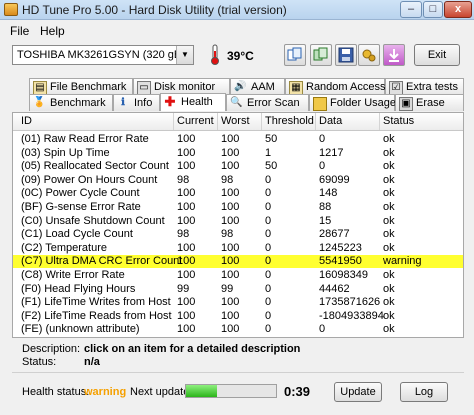 This screenshot has width=474, height=415. What do you see at coordinates (238, 329) in the screenshot?
I see `table-row: (FE) (unknown attribute) 100 100 0 0 ok` at bounding box center [238, 329].